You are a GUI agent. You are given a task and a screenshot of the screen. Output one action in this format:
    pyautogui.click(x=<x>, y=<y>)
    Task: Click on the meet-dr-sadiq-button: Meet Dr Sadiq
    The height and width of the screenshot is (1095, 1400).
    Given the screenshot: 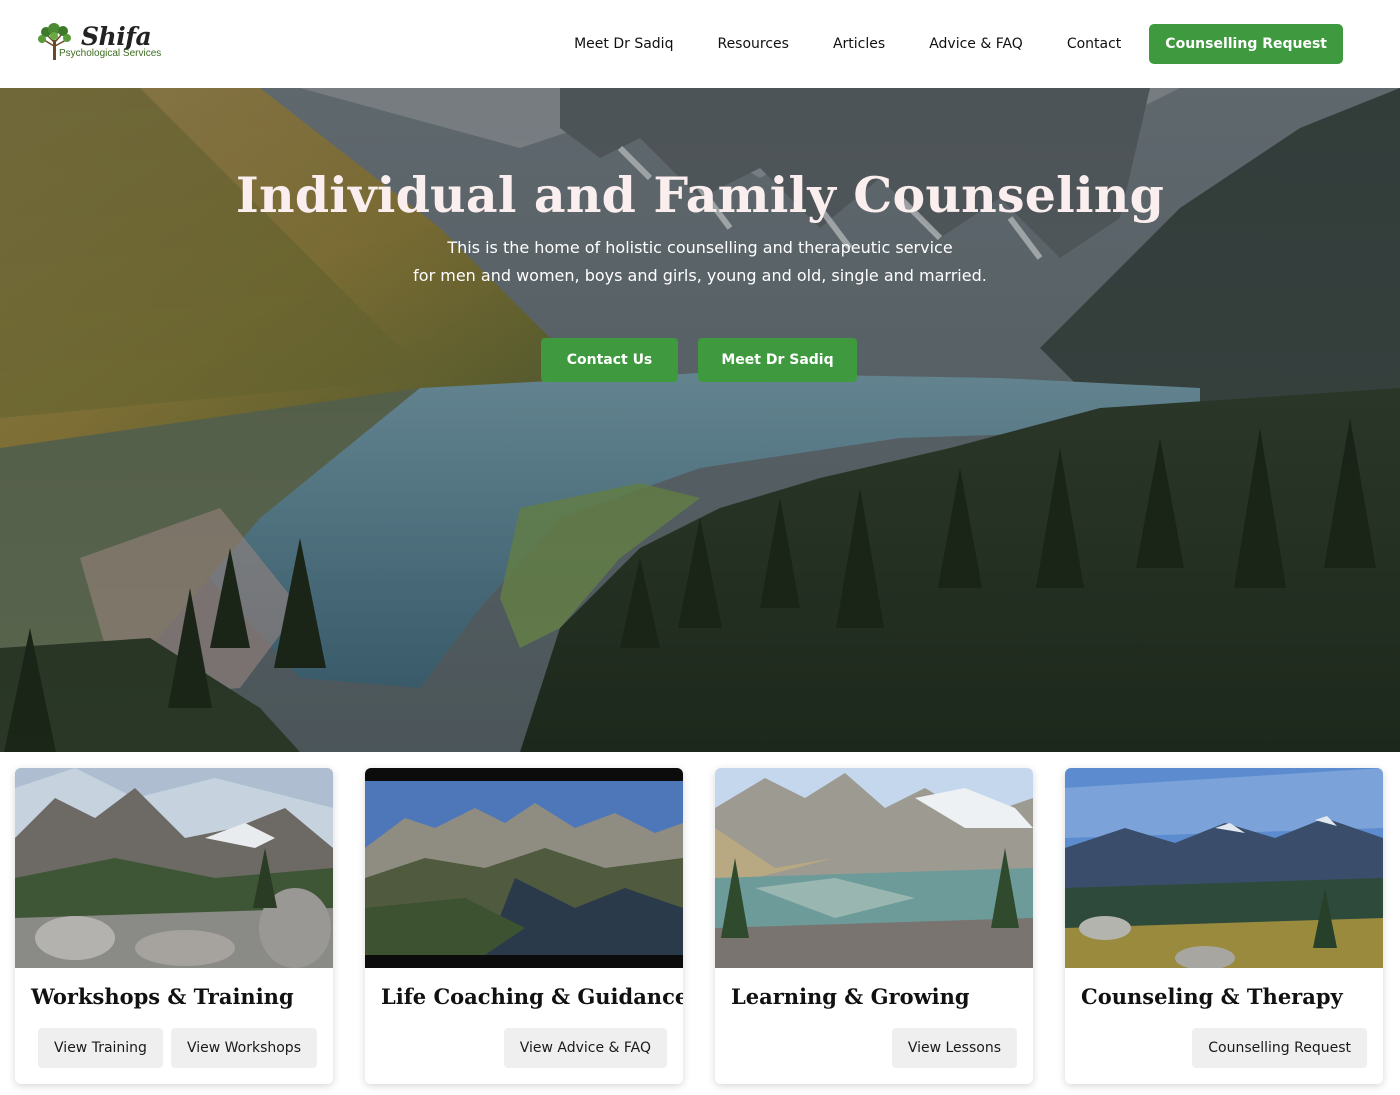 What is the action you would take?
    pyautogui.click(x=777, y=360)
    